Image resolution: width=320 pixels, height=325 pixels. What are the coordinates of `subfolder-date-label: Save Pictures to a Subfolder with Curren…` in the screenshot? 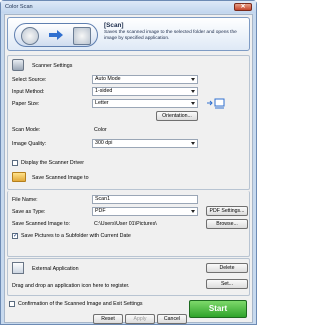 It's located at (76, 236).